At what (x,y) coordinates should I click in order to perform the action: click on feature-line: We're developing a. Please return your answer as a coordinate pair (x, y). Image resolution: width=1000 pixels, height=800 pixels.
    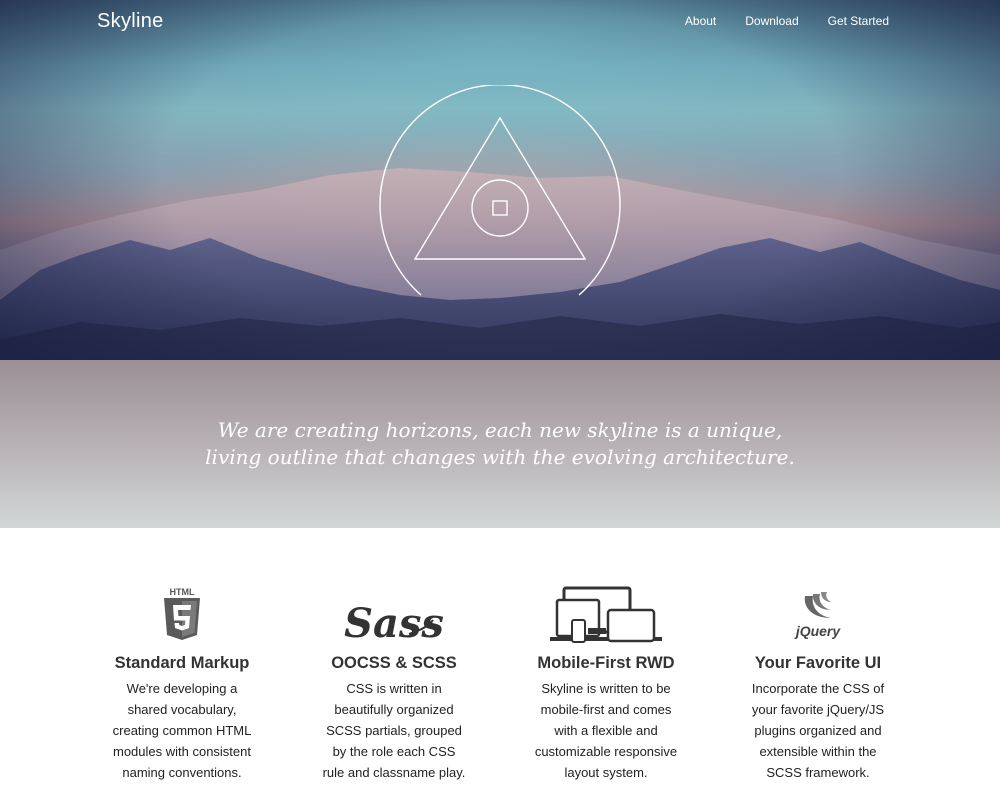
    Looking at the image, I should click on (182, 688).